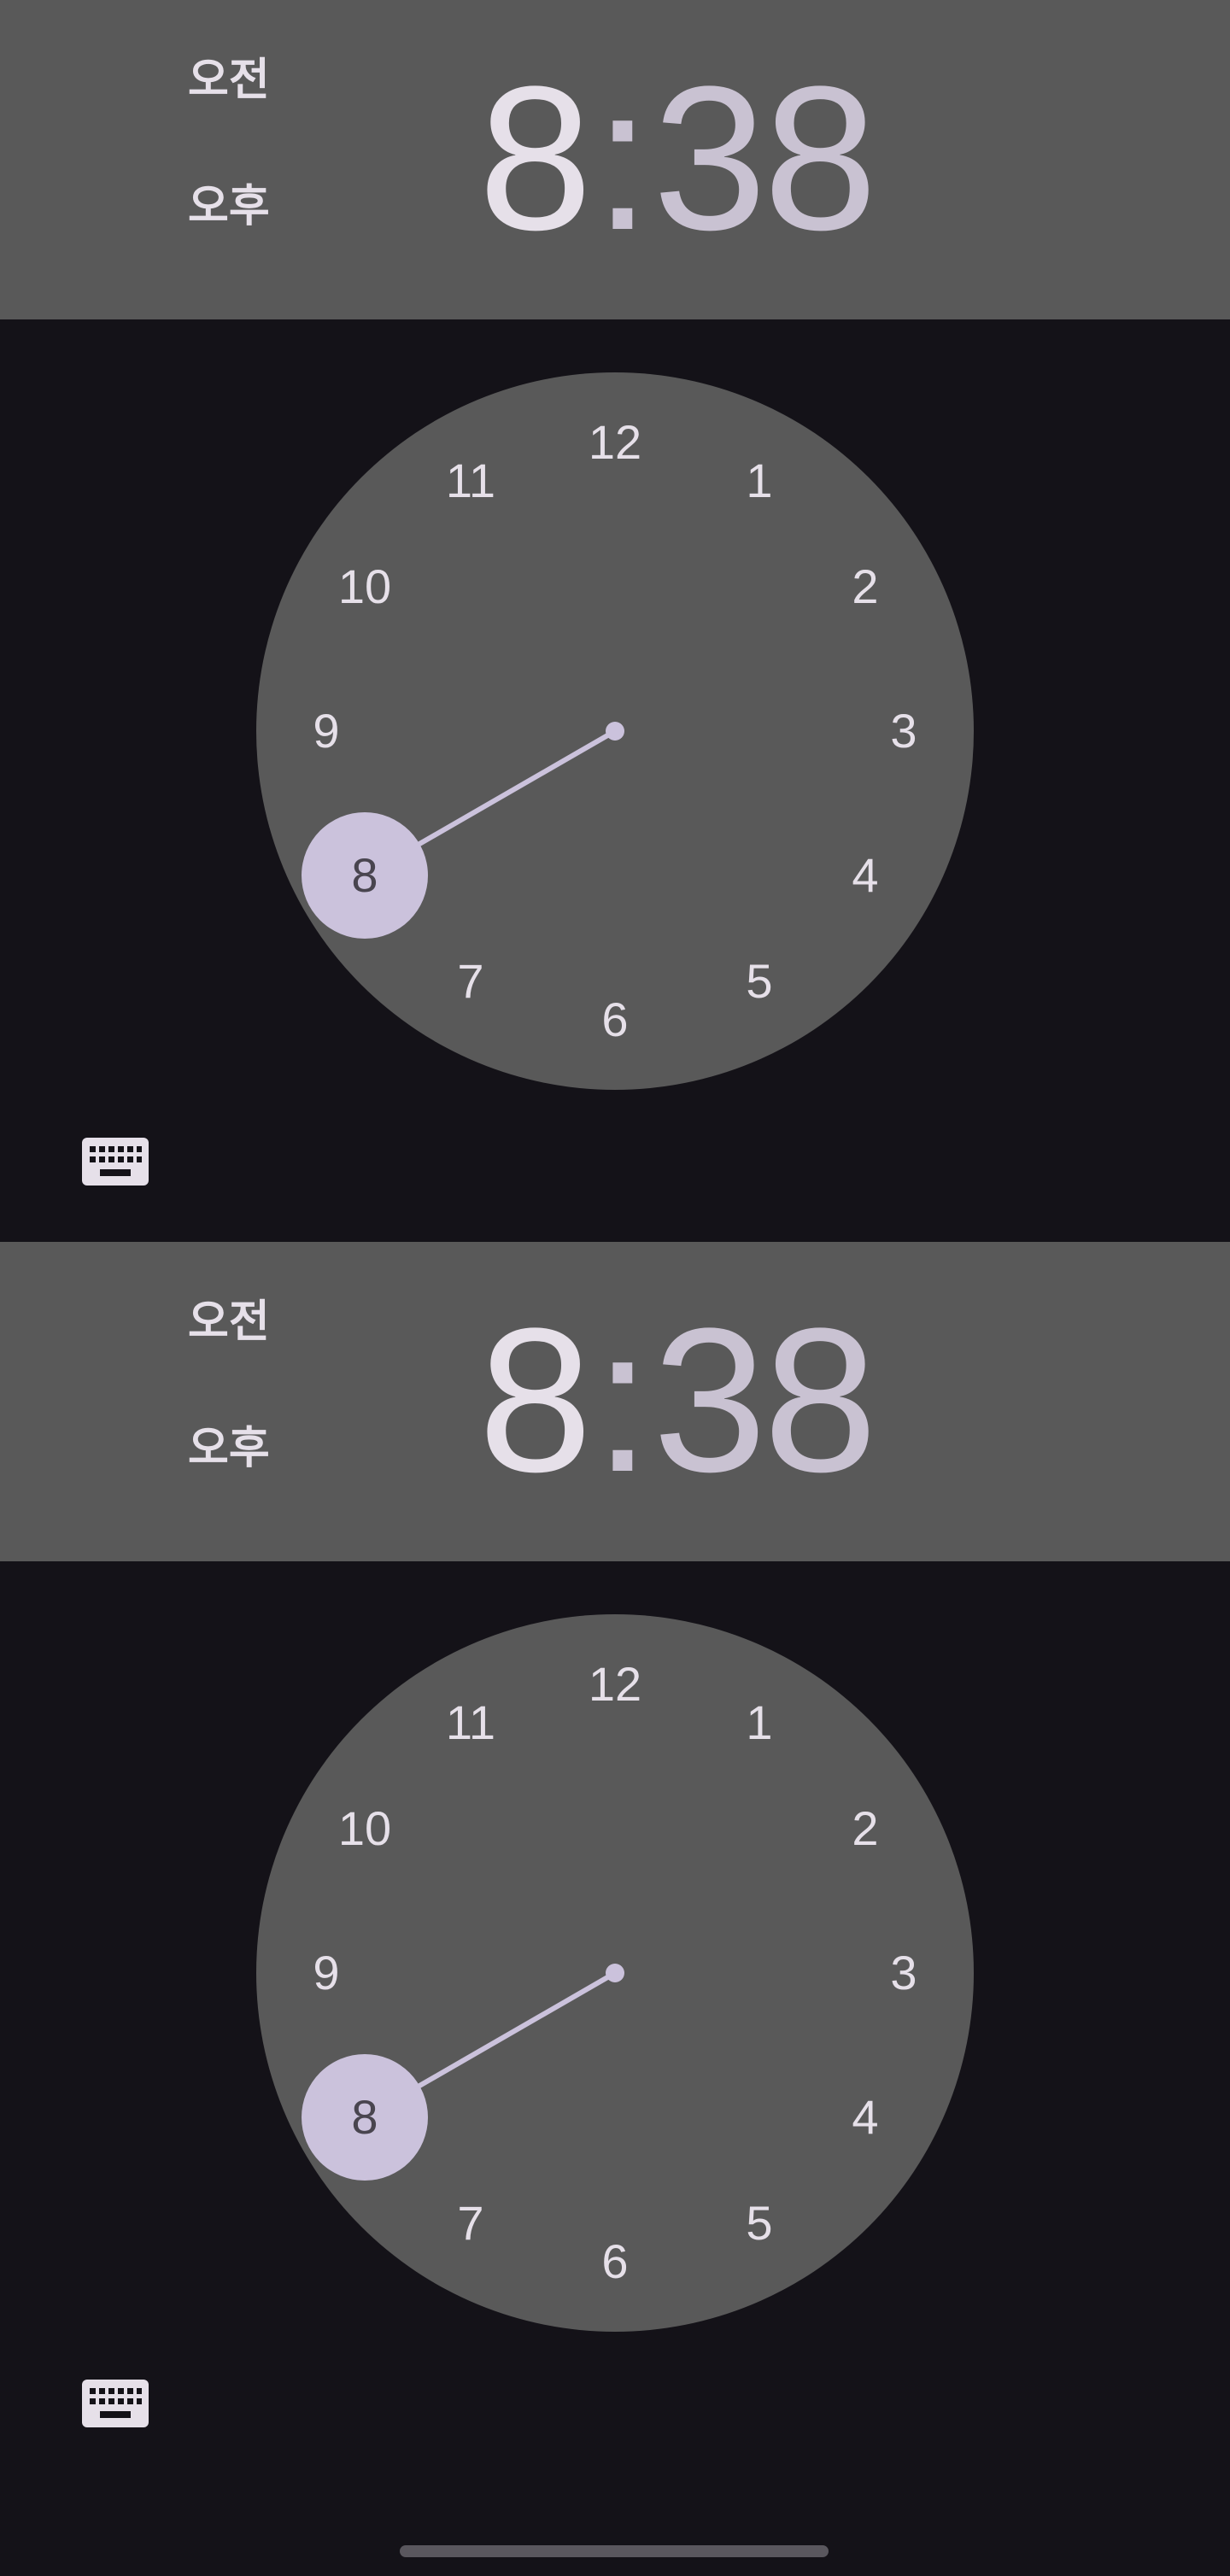 Image resolution: width=1230 pixels, height=2576 pixels. What do you see at coordinates (614, 2551) in the screenshot?
I see `gesture-navigation-handle` at bounding box center [614, 2551].